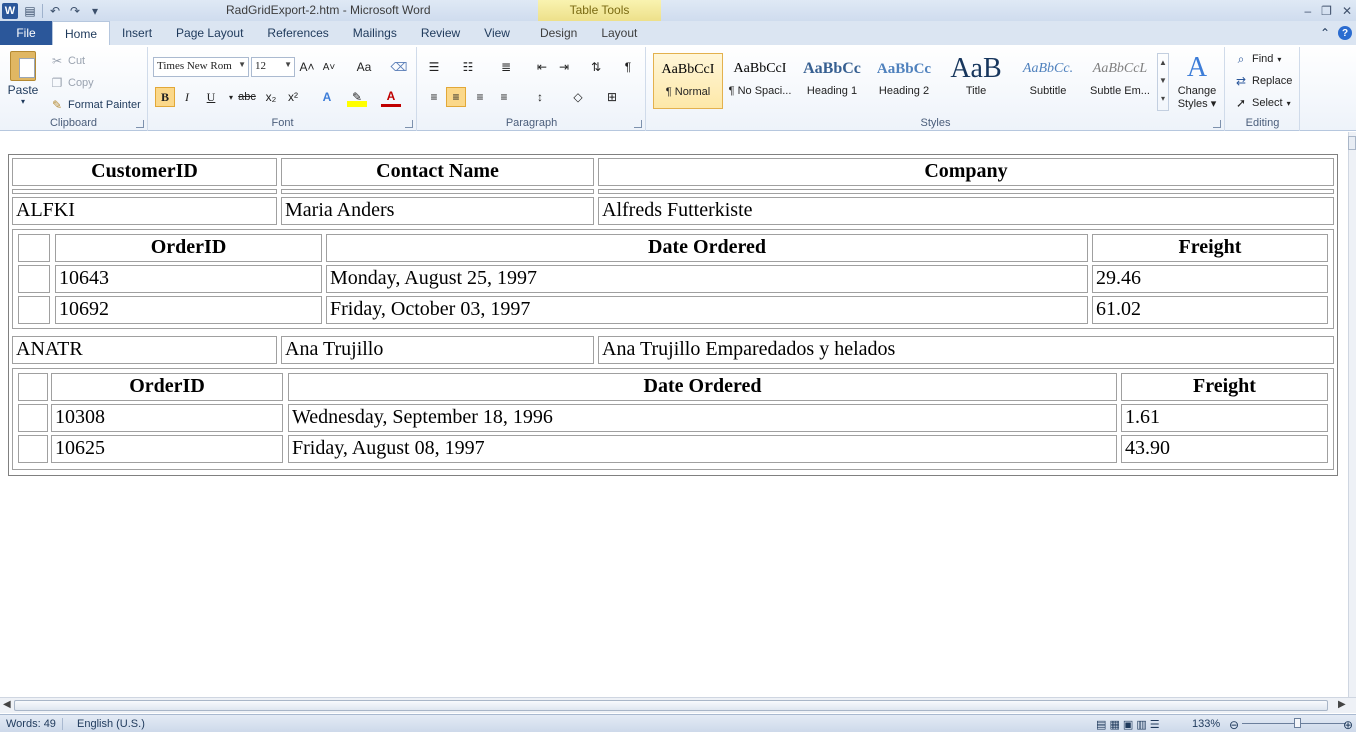 Image resolution: width=1356 pixels, height=732 pixels. What do you see at coordinates (209, 33) in the screenshot?
I see `tab-page-layout: Page Layout` at bounding box center [209, 33].